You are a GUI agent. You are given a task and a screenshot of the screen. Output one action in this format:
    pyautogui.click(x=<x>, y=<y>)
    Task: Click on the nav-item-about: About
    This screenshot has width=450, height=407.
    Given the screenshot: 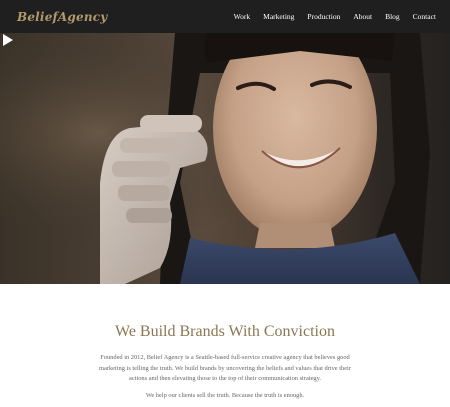 What is the action you would take?
    pyautogui.click(x=362, y=16)
    